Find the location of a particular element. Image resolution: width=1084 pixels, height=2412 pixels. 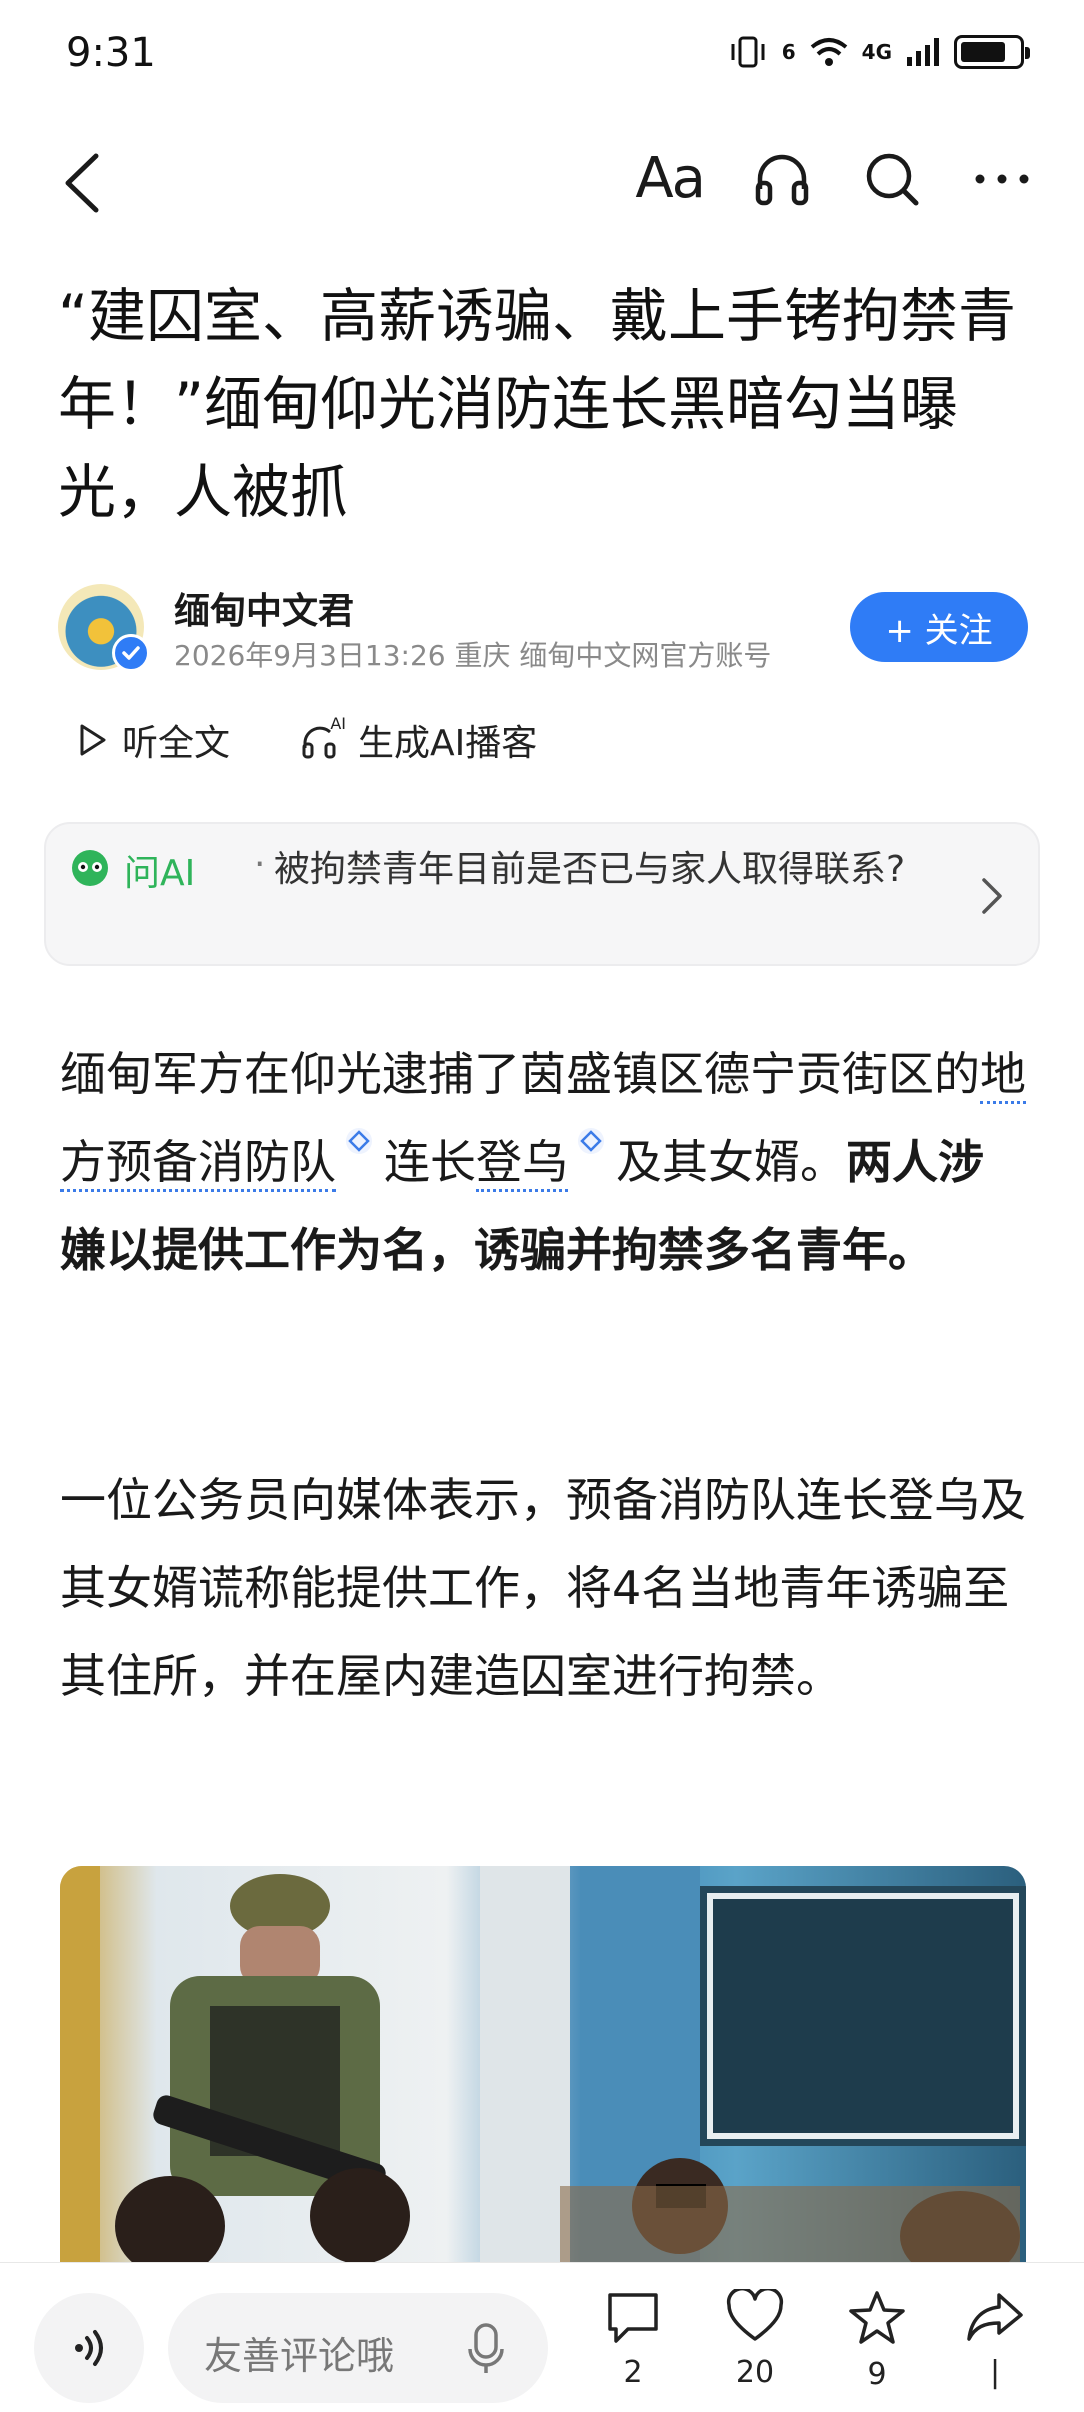

top-nav: Aa is located at coordinates (542, 185).